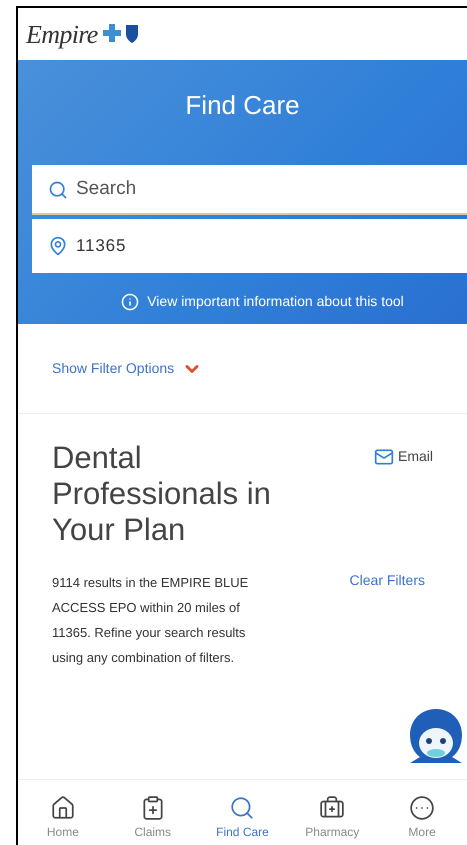  Describe the element at coordinates (242, 105) in the screenshot. I see `page-title: Find Care` at that location.